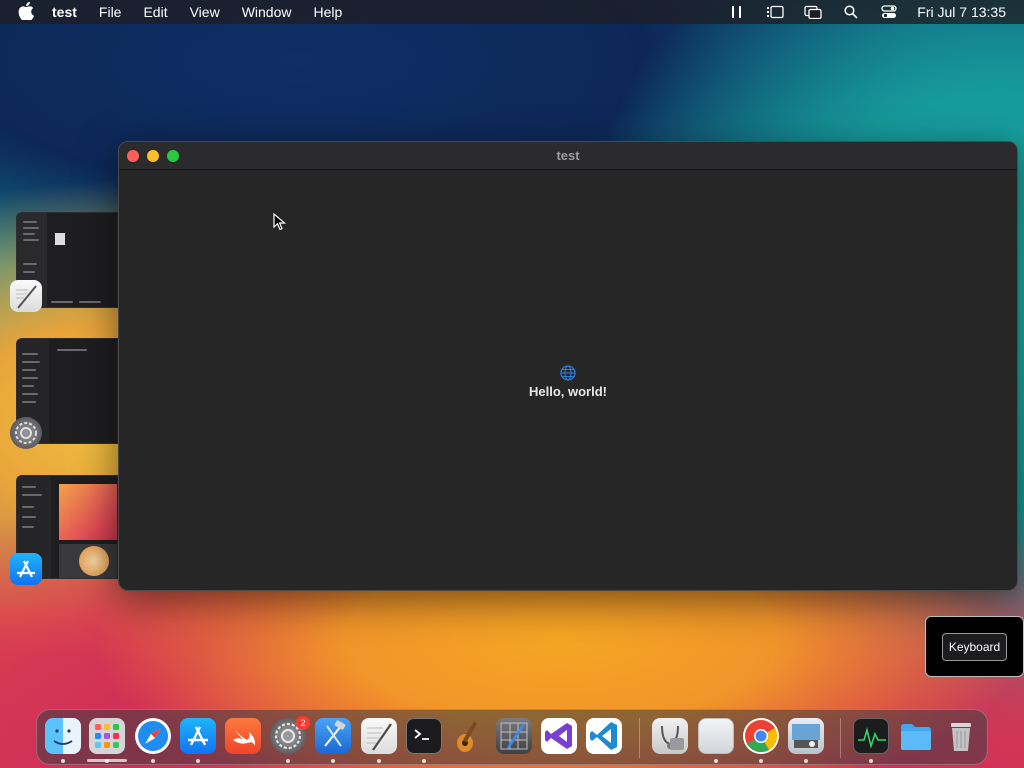  What do you see at coordinates (761, 736) in the screenshot?
I see `google-chrome-icon` at bounding box center [761, 736].